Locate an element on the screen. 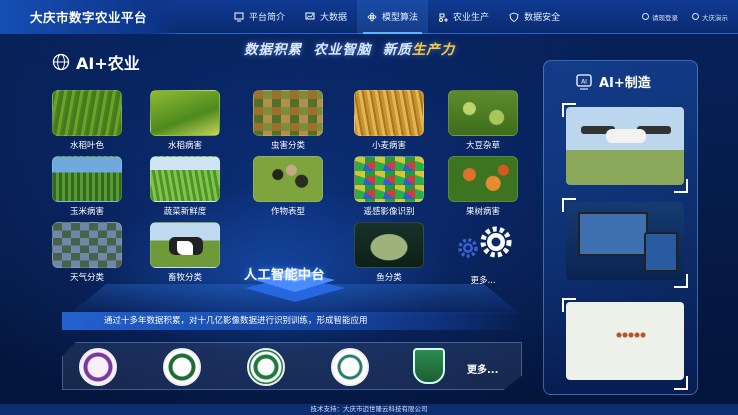 This screenshot has height=415, width=738. nav-label: 平台简介 is located at coordinates (267, 18).